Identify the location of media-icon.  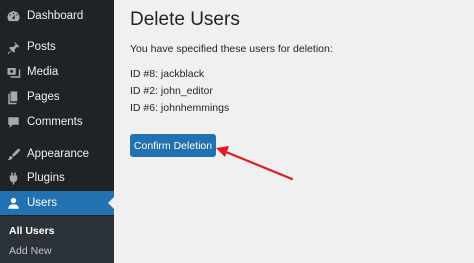
(13, 72).